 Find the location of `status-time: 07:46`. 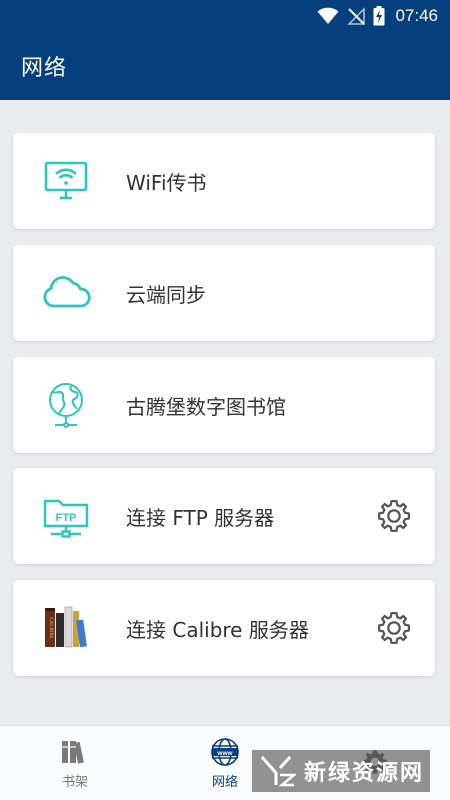

status-time: 07:46 is located at coordinates (416, 15).